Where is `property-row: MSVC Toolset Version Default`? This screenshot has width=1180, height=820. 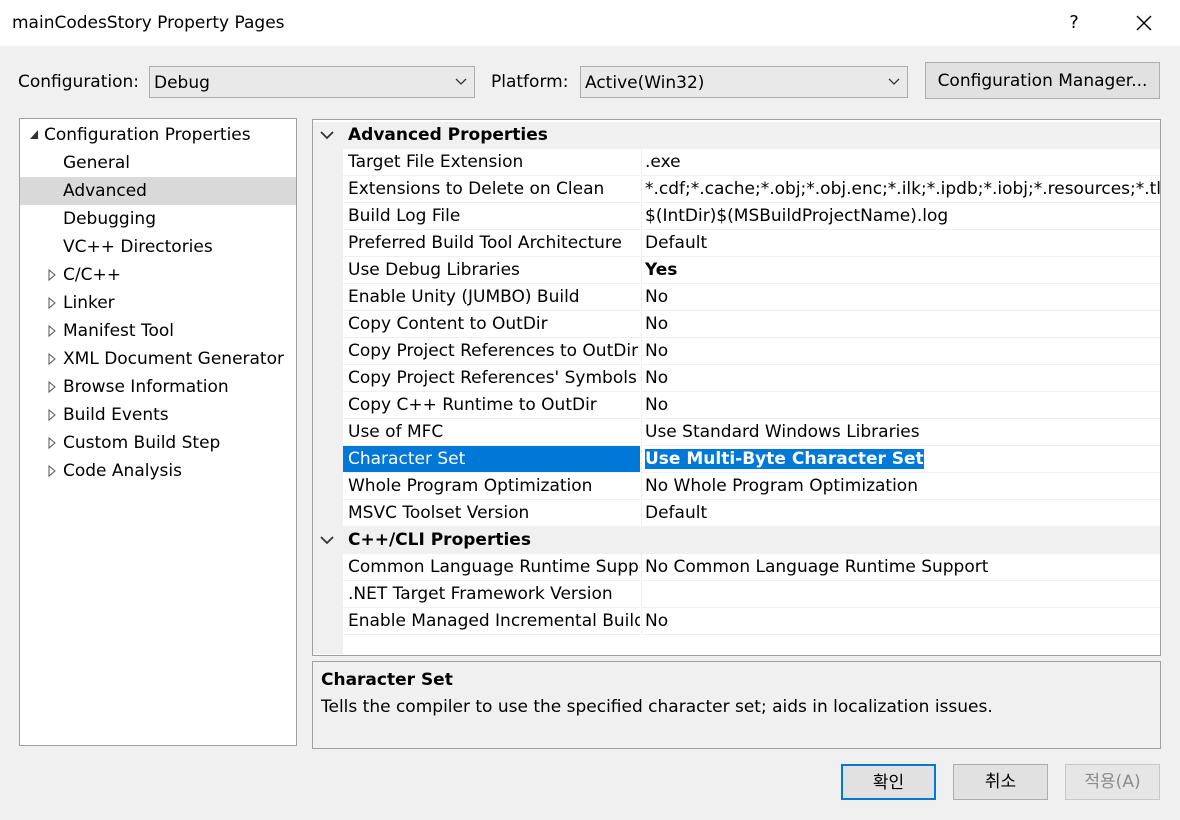
property-row: MSVC Toolset Version Default is located at coordinates (736, 513).